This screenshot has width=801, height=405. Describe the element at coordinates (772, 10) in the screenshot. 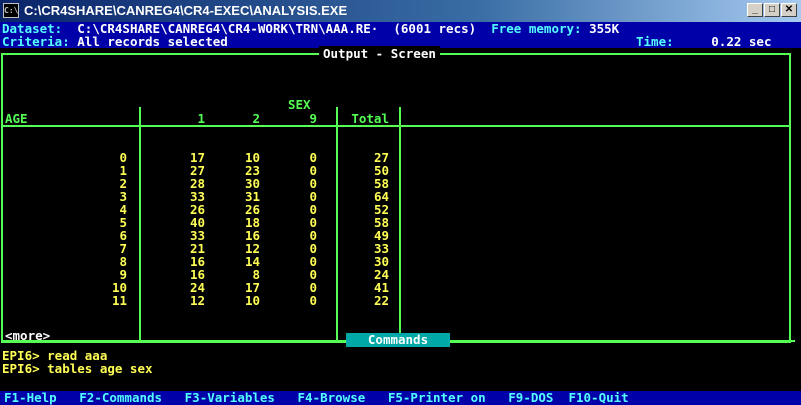

I see `maximize-icon: □` at that location.